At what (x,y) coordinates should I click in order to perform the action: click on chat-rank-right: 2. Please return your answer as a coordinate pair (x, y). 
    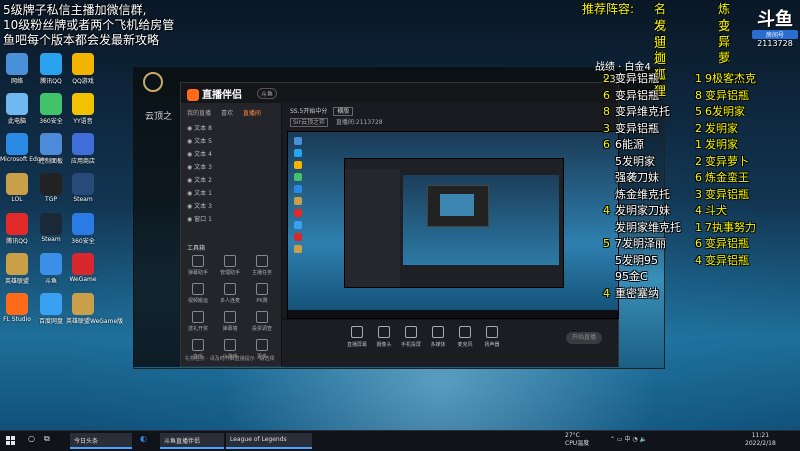
    Looking at the image, I should click on (698, 128).